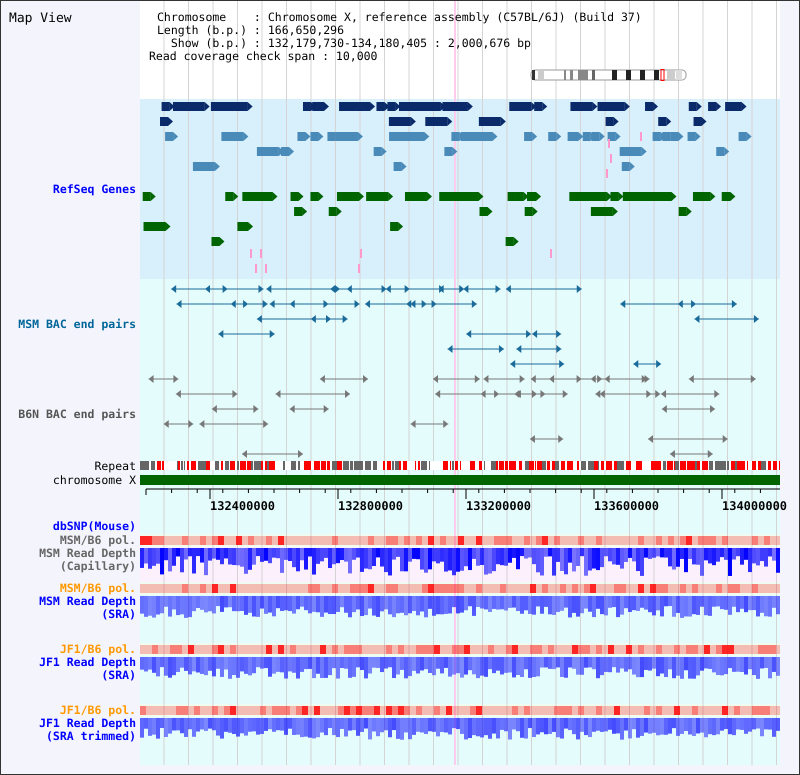  What do you see at coordinates (627, 506) in the screenshot?
I see `axis-label: 133600000` at bounding box center [627, 506].